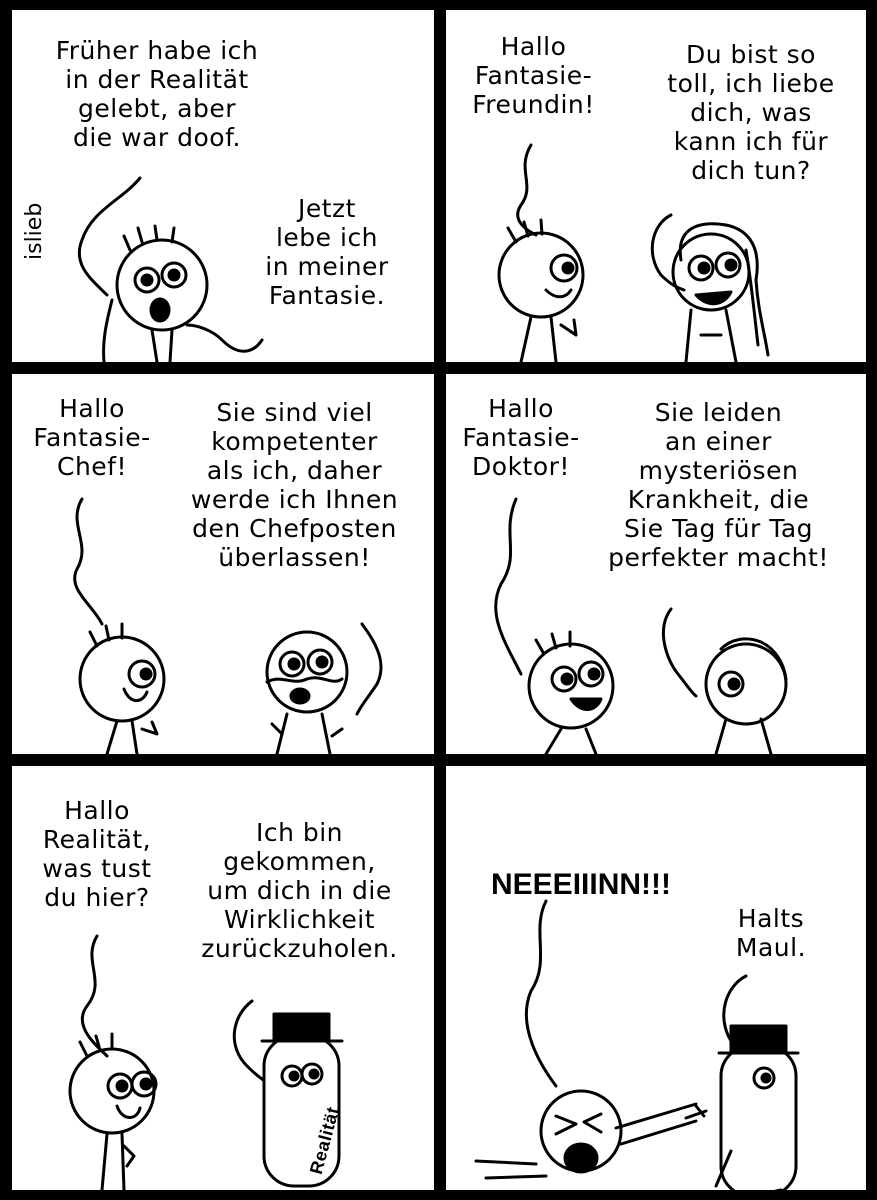 Image resolution: width=877 pixels, height=1200 pixels. Describe the element at coordinates (92, 437) in the screenshot. I see `speech-bubble-3a: Hallo Fantasie- Chef!` at that location.